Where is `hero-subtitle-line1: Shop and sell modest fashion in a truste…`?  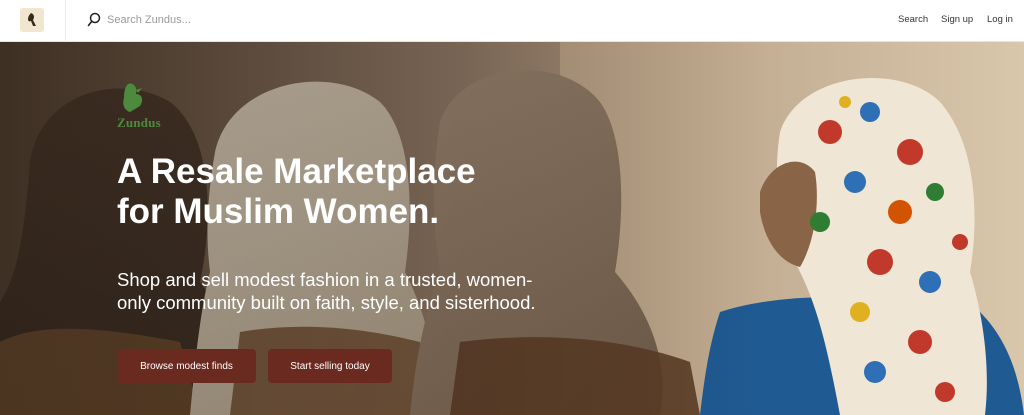 hero-subtitle-line1: Shop and sell modest fashion in a truste… is located at coordinates (325, 279).